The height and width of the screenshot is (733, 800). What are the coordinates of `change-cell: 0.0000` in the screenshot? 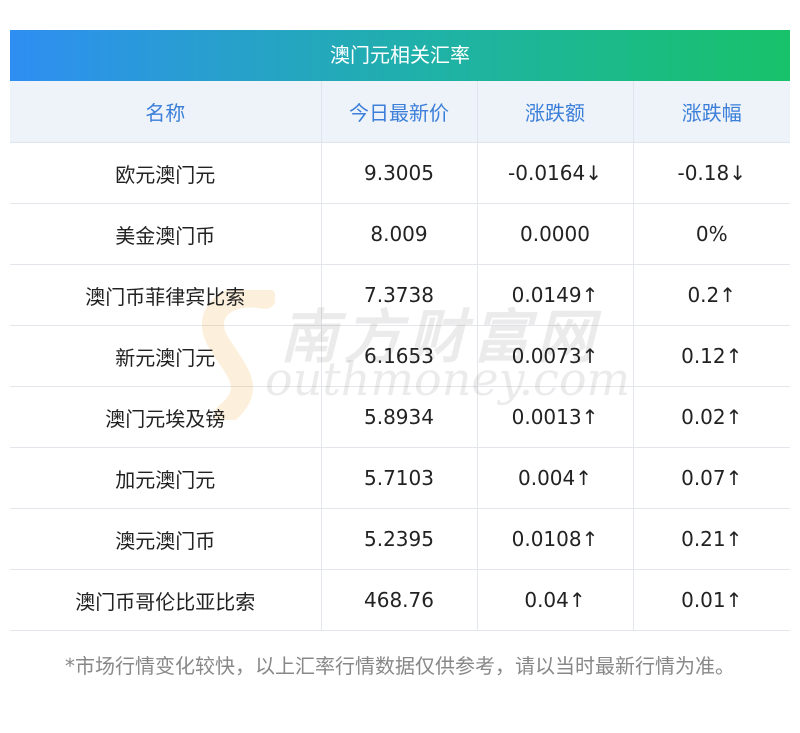 It's located at (555, 234).